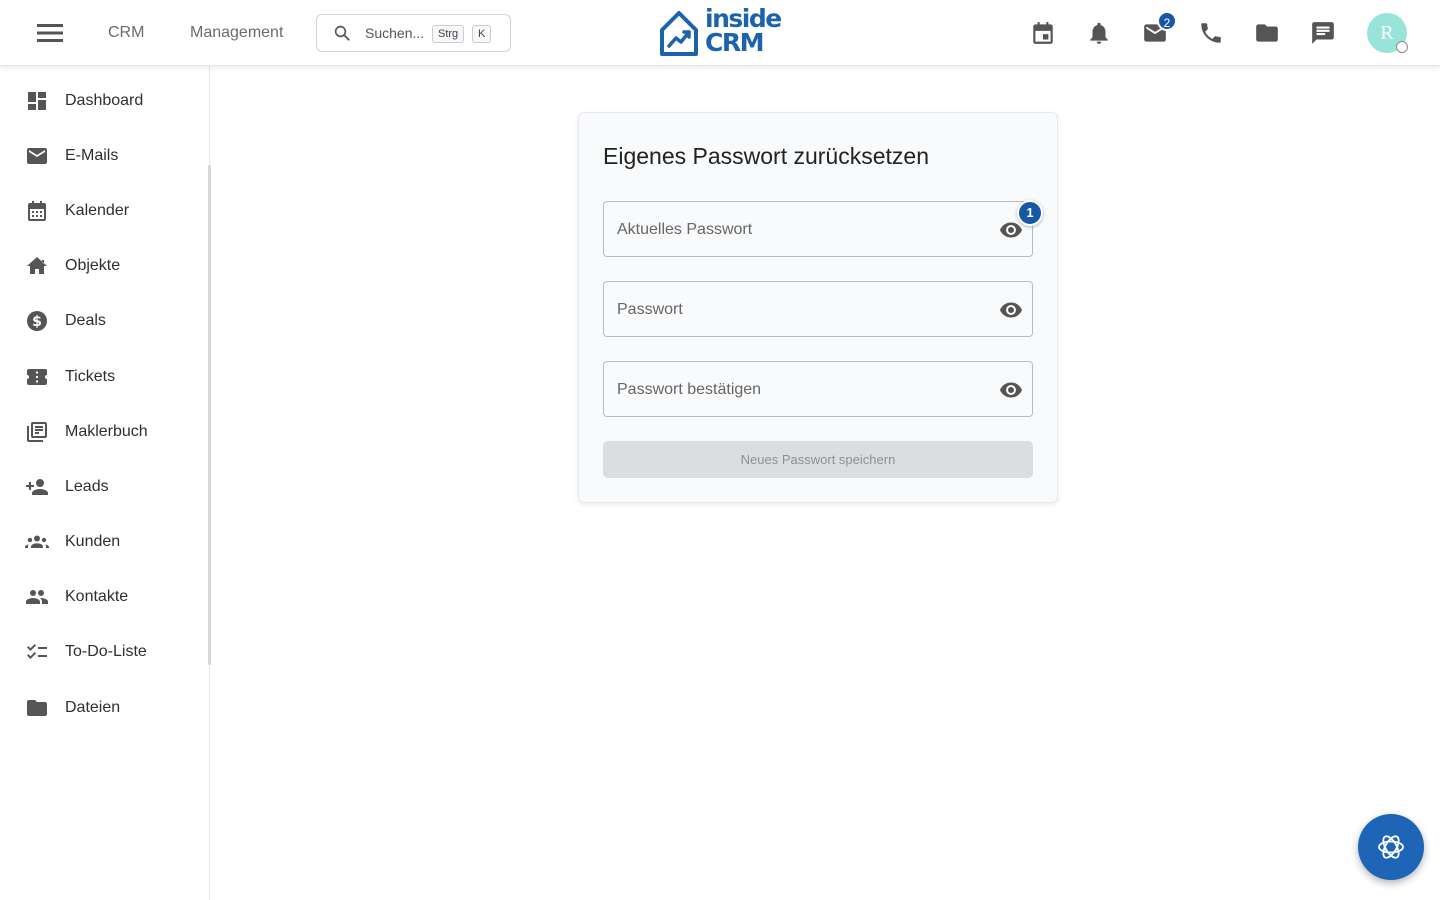 This screenshot has width=1440, height=900. I want to click on menu-icon, so click(50, 33).